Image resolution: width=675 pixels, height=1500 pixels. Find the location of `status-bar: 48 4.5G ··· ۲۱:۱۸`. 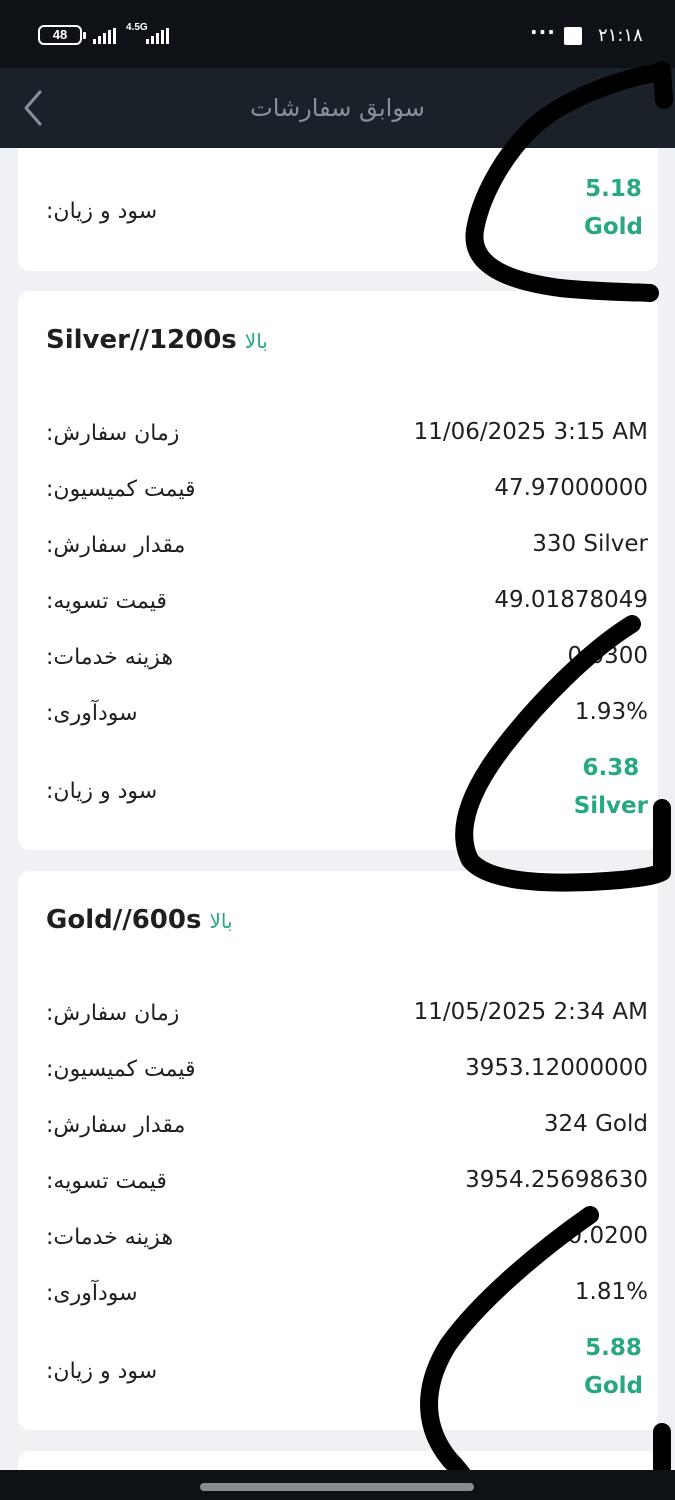

status-bar: 48 4.5G ··· ۲۱:۱۸ is located at coordinates (337, 34).